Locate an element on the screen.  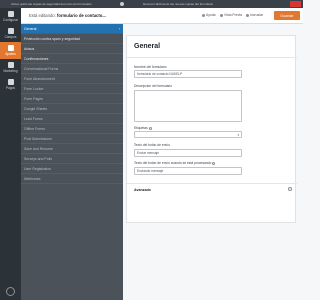
form-name-input: formulario de contacto NUKELP is located at coordinates (188, 74).